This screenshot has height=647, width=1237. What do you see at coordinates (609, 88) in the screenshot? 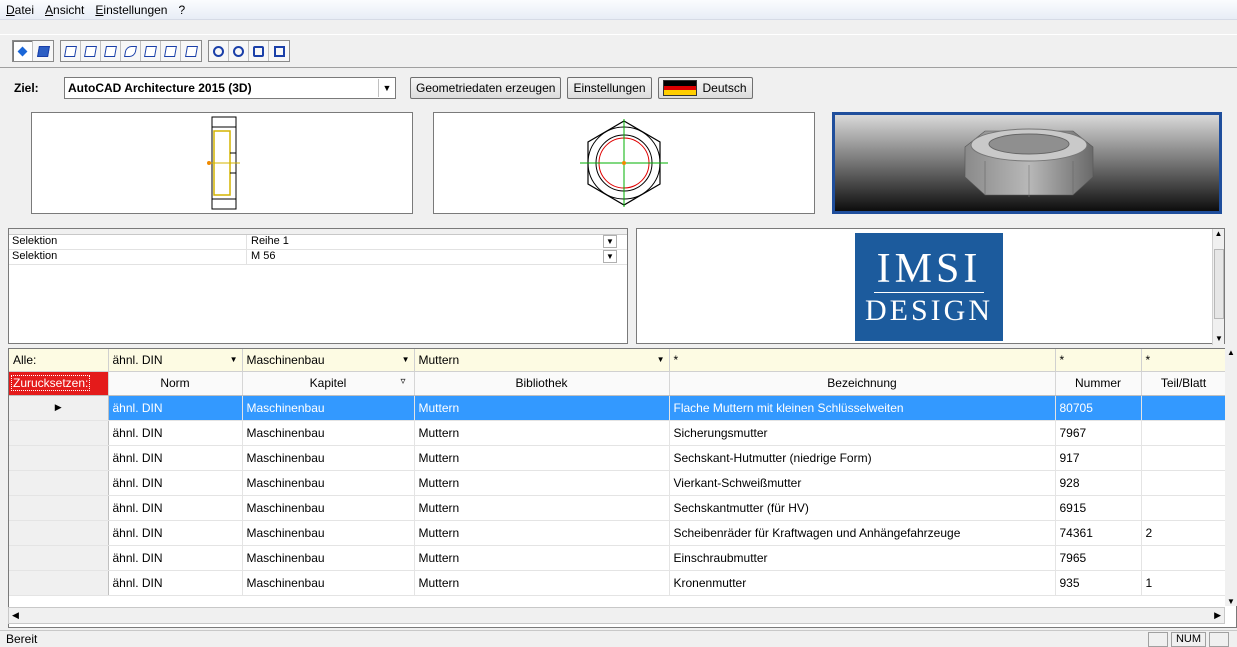
I see `settings-button: Einstellungen` at bounding box center [609, 88].